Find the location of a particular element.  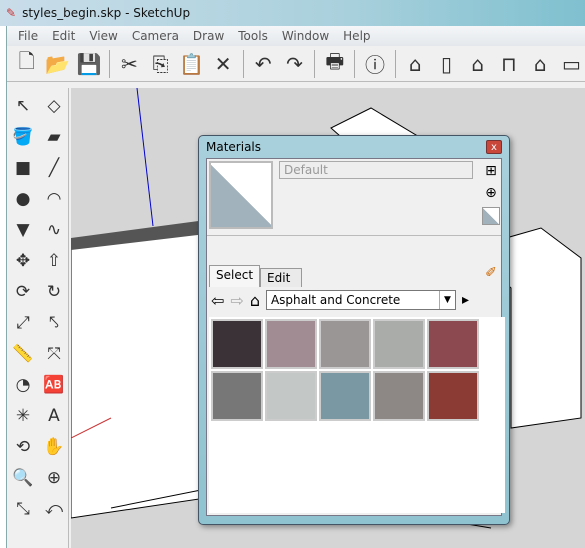

details-menu-icon: ▸ is located at coordinates (465, 300).